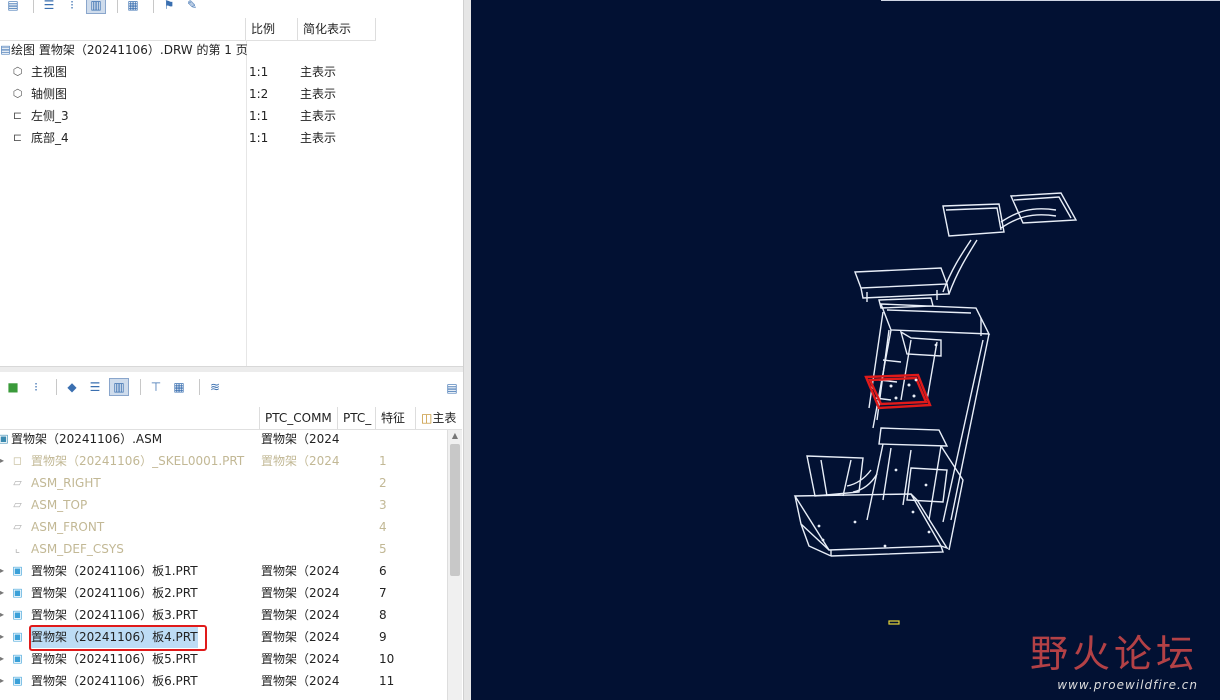 This screenshot has width=1220, height=700. Describe the element at coordinates (357, 418) in the screenshot. I see `ptc-column-header: PTC_` at that location.